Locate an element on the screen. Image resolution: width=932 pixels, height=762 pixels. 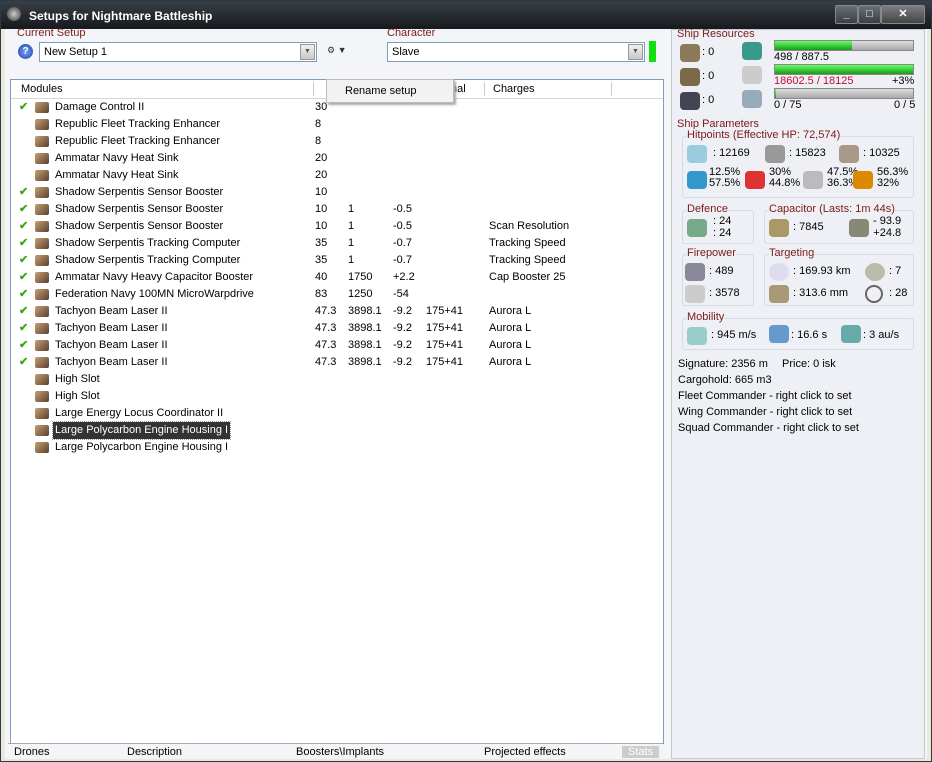
character-select: Slave ▼ is located at coordinates (516, 52).